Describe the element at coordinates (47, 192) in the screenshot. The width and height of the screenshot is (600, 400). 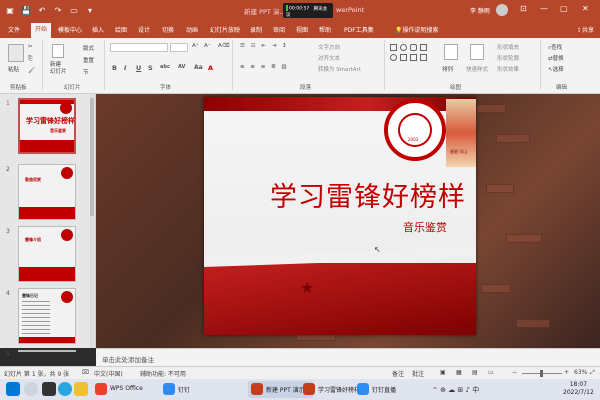
I see `slide-thumbnail: 歌曲欣赏` at that location.